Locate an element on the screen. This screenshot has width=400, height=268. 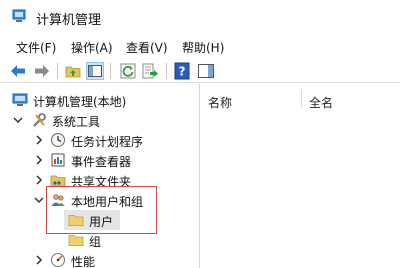
tree-node-label: 性能 is located at coordinates (83, 261).